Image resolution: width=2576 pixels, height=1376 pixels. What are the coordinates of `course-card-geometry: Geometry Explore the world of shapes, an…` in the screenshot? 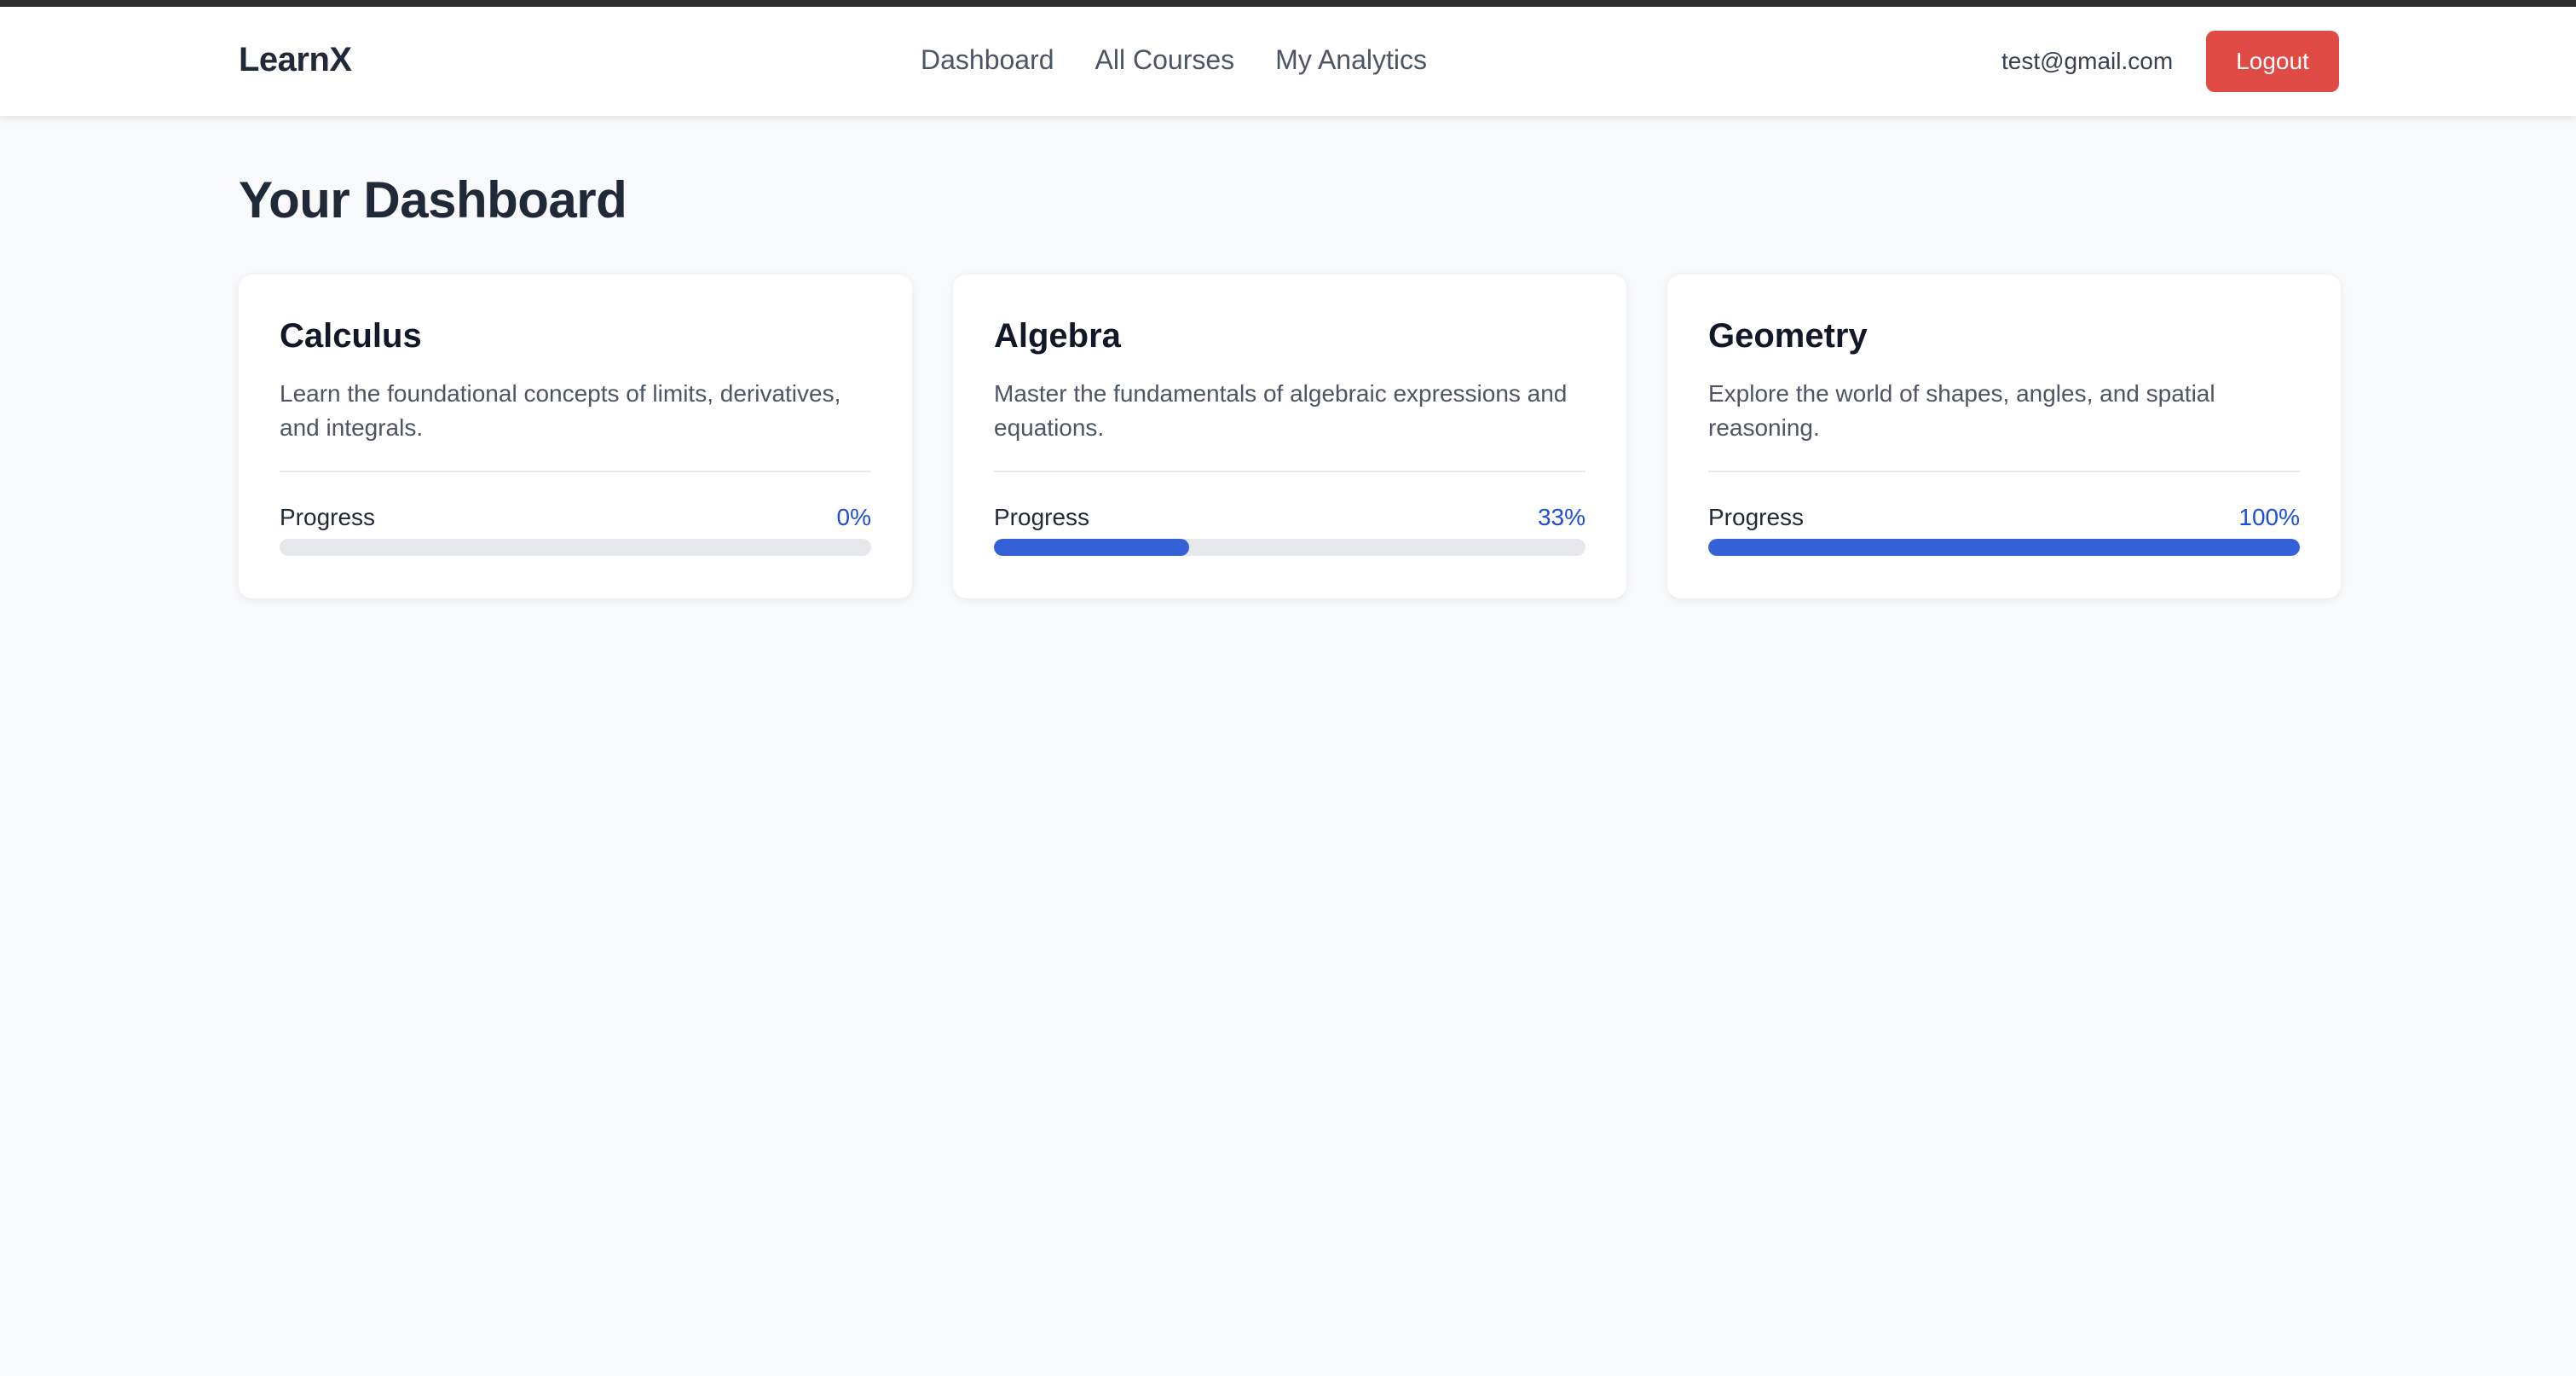 It's located at (2004, 436).